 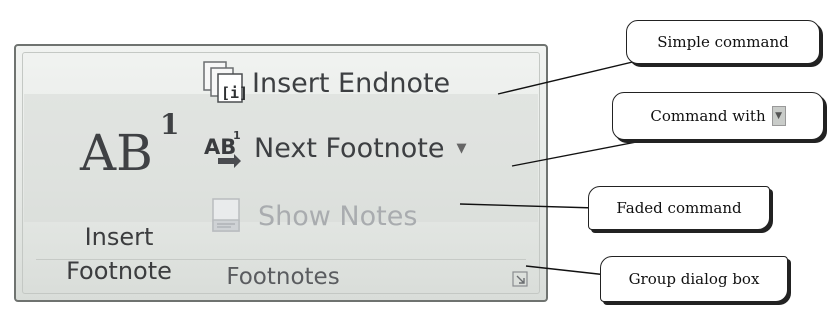 I want to click on callout-simple-command: Simple command, so click(x=723, y=42).